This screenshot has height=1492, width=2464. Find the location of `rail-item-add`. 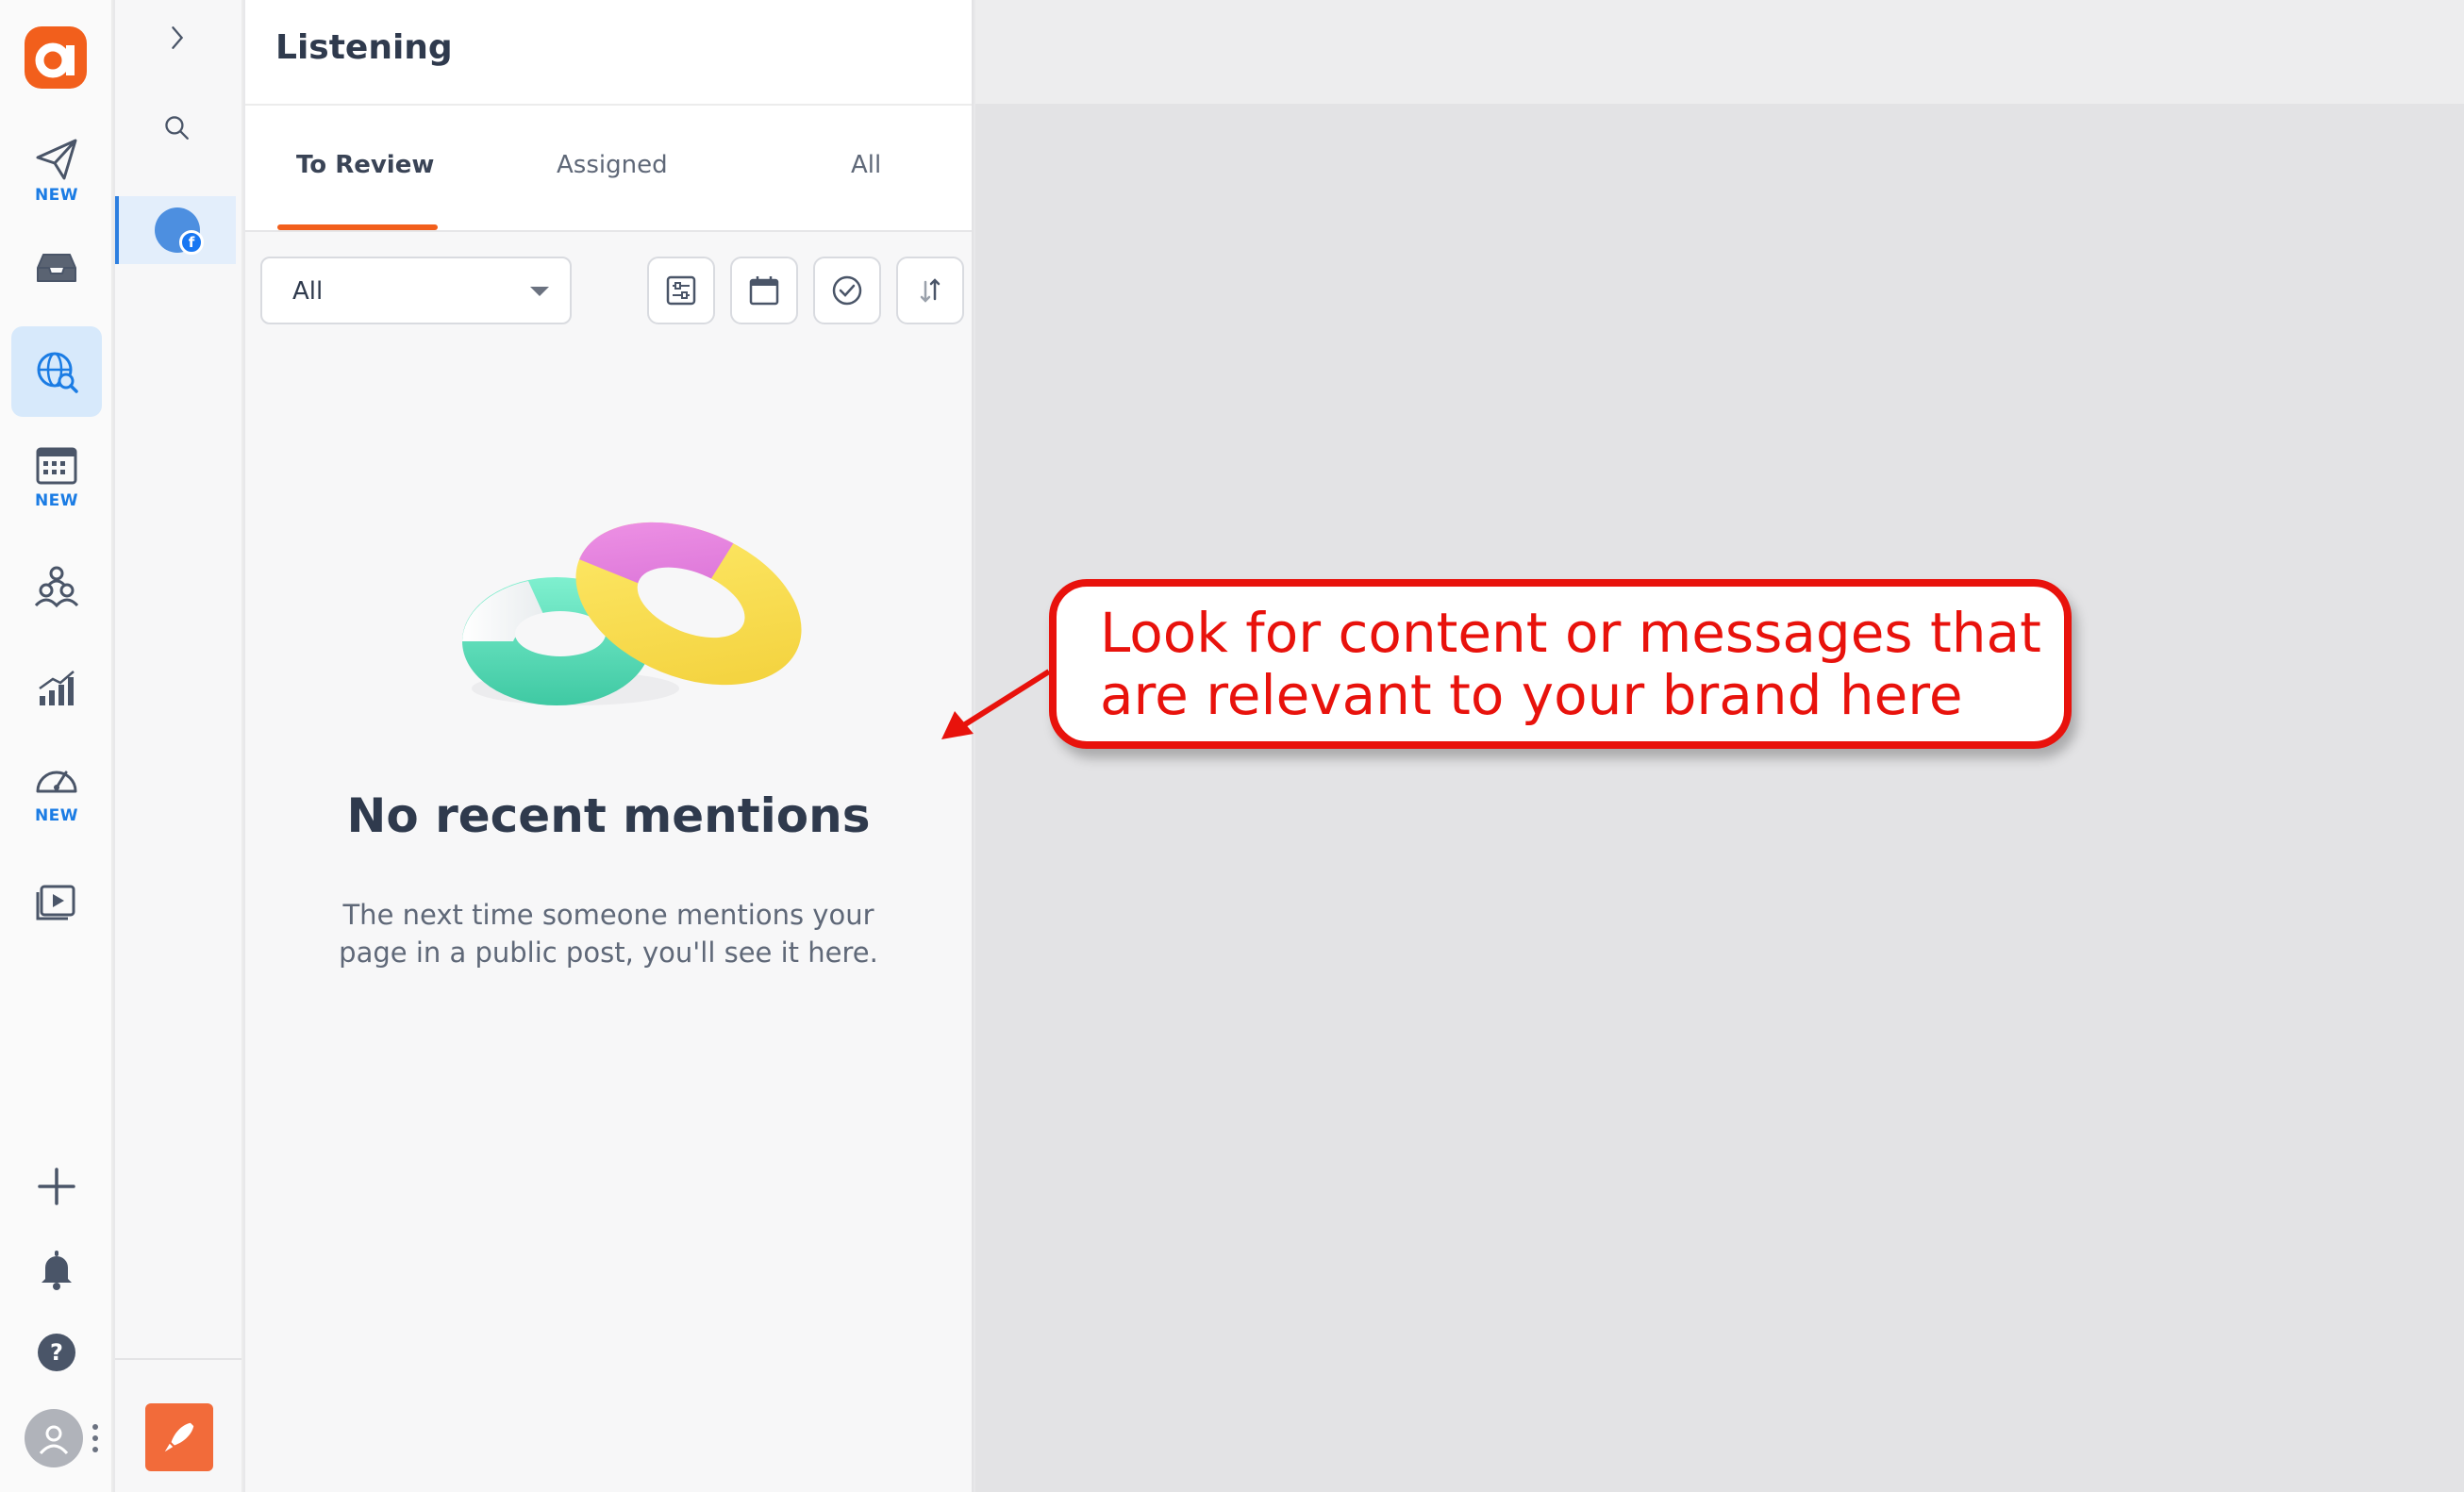

rail-item-add is located at coordinates (57, 1186).